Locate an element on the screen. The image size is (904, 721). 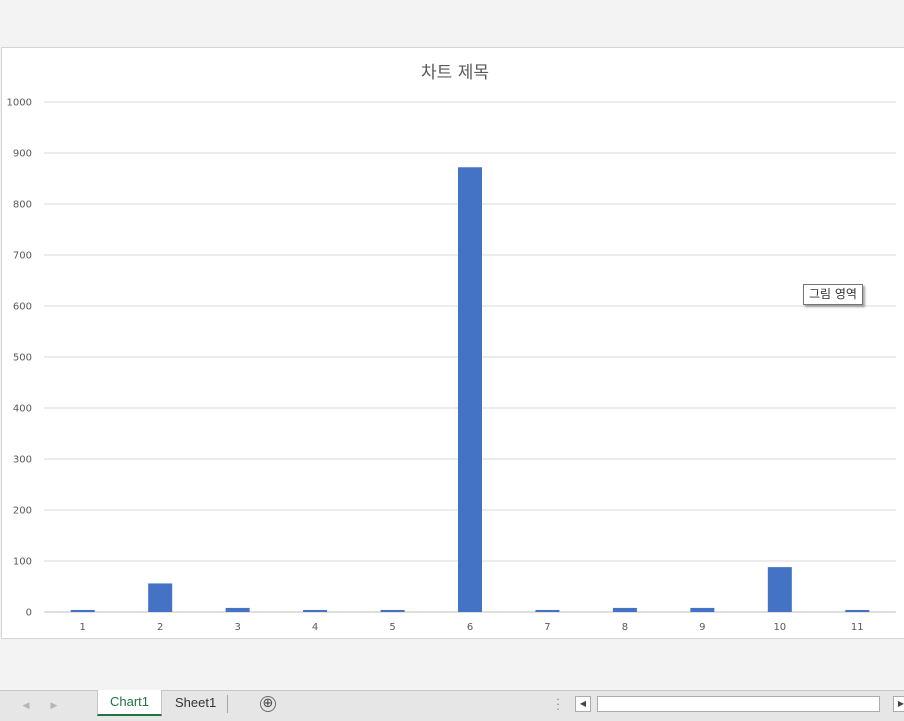
horizontal-scrollbar: ◀ ▶ is located at coordinates (739, 704).